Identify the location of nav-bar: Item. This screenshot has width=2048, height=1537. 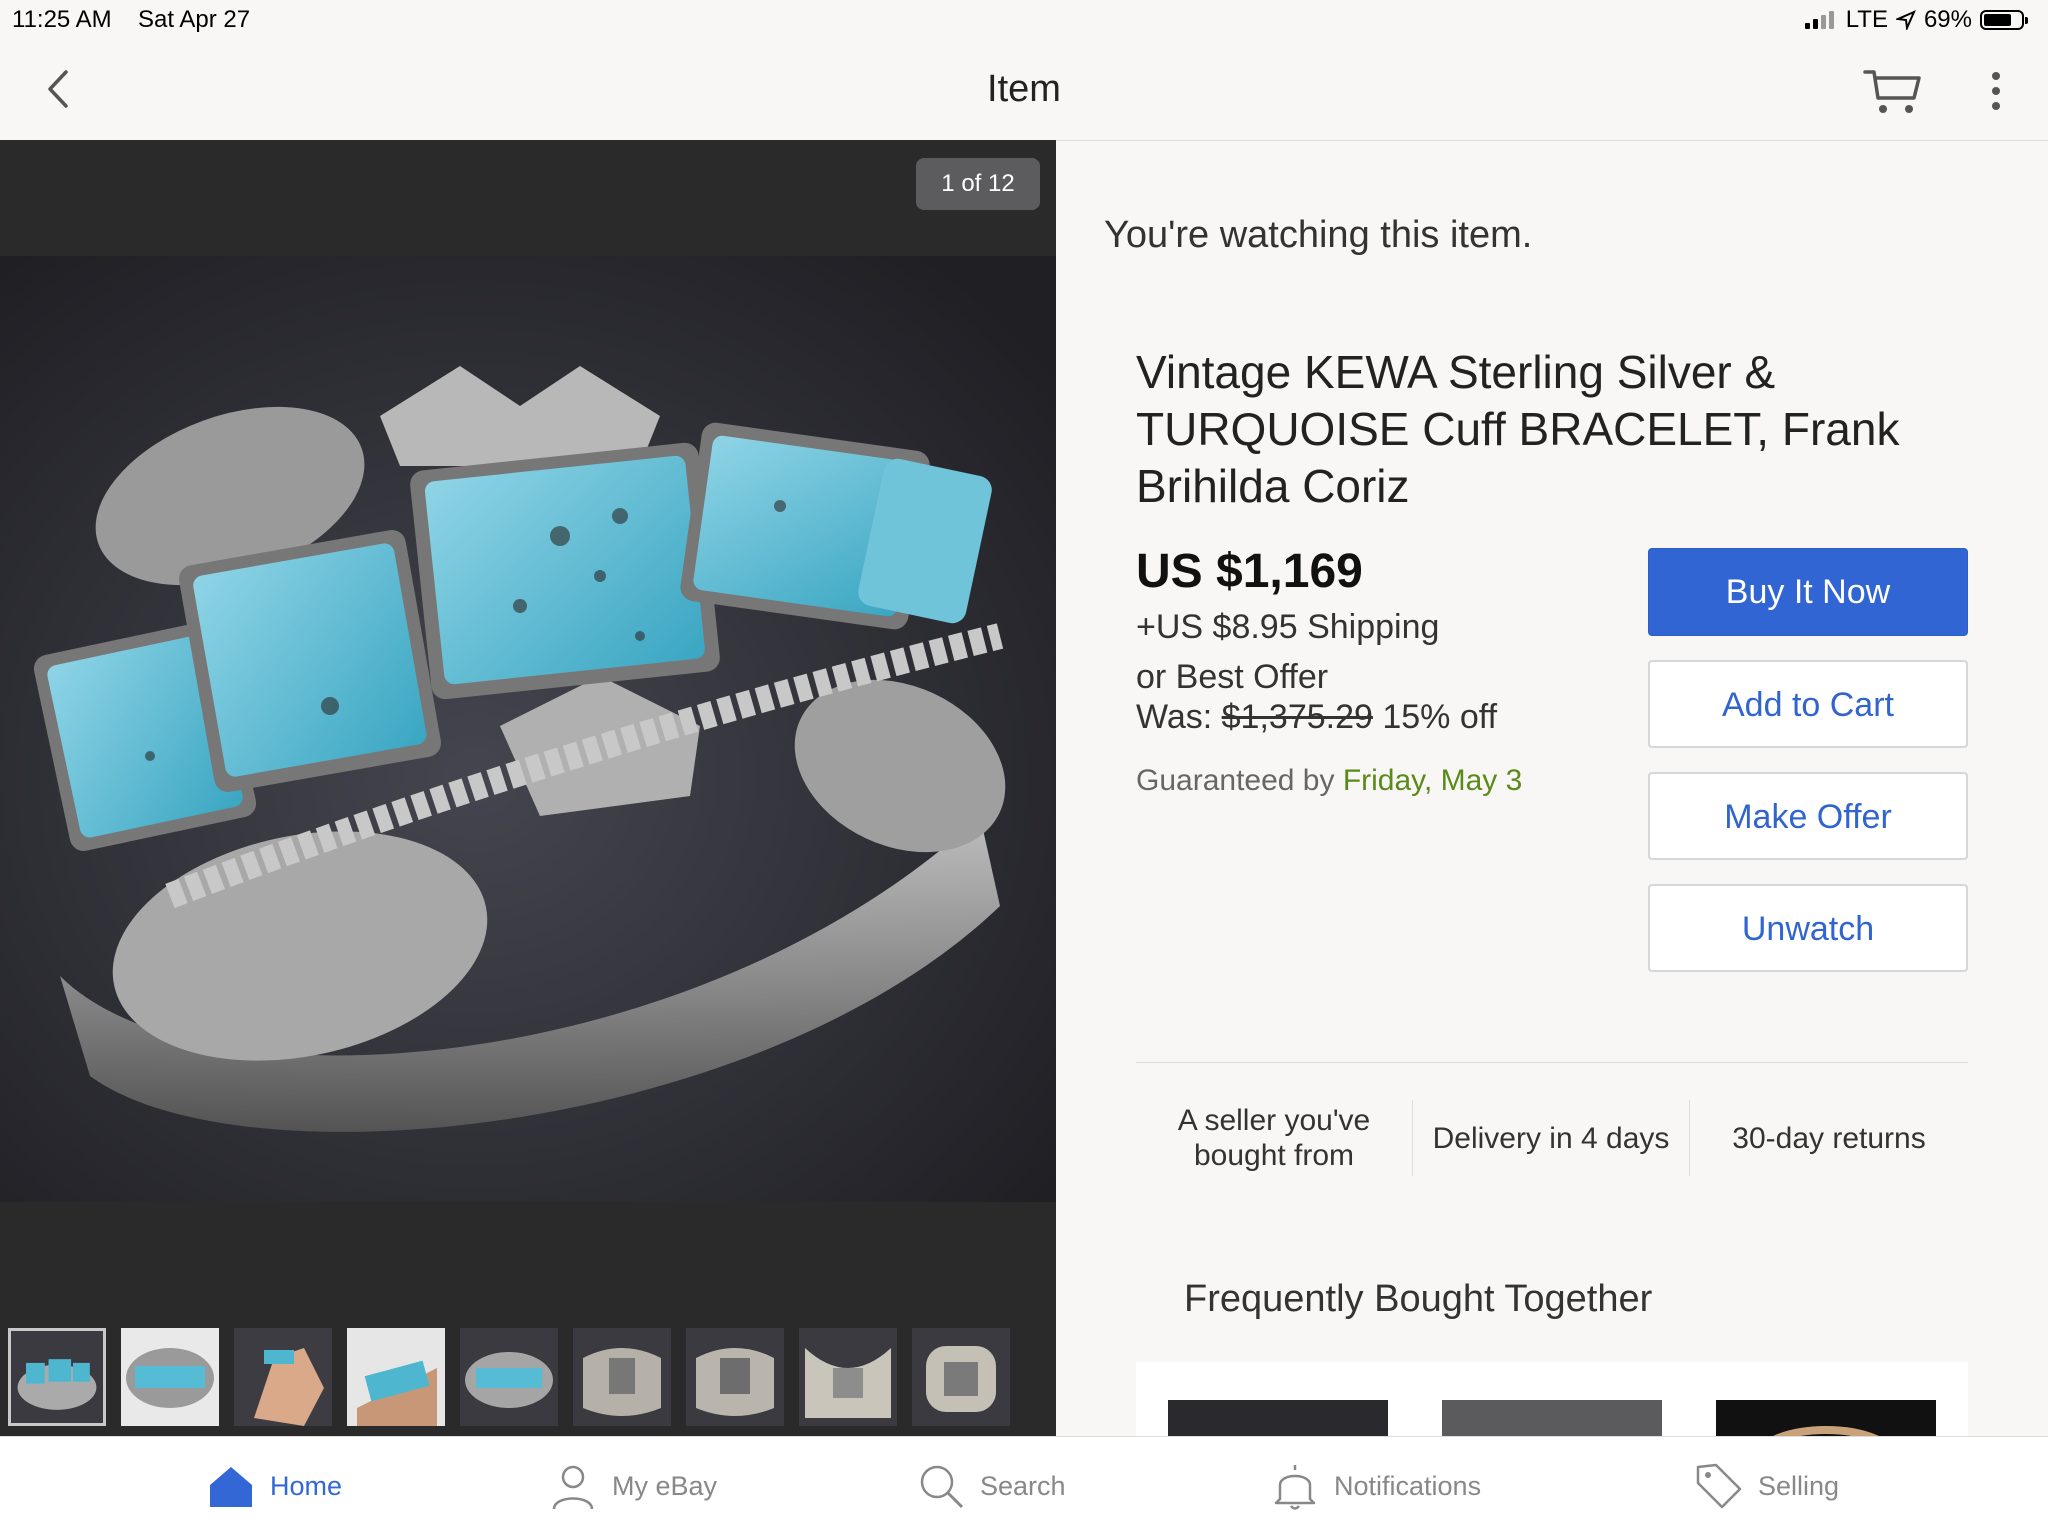
(1024, 90).